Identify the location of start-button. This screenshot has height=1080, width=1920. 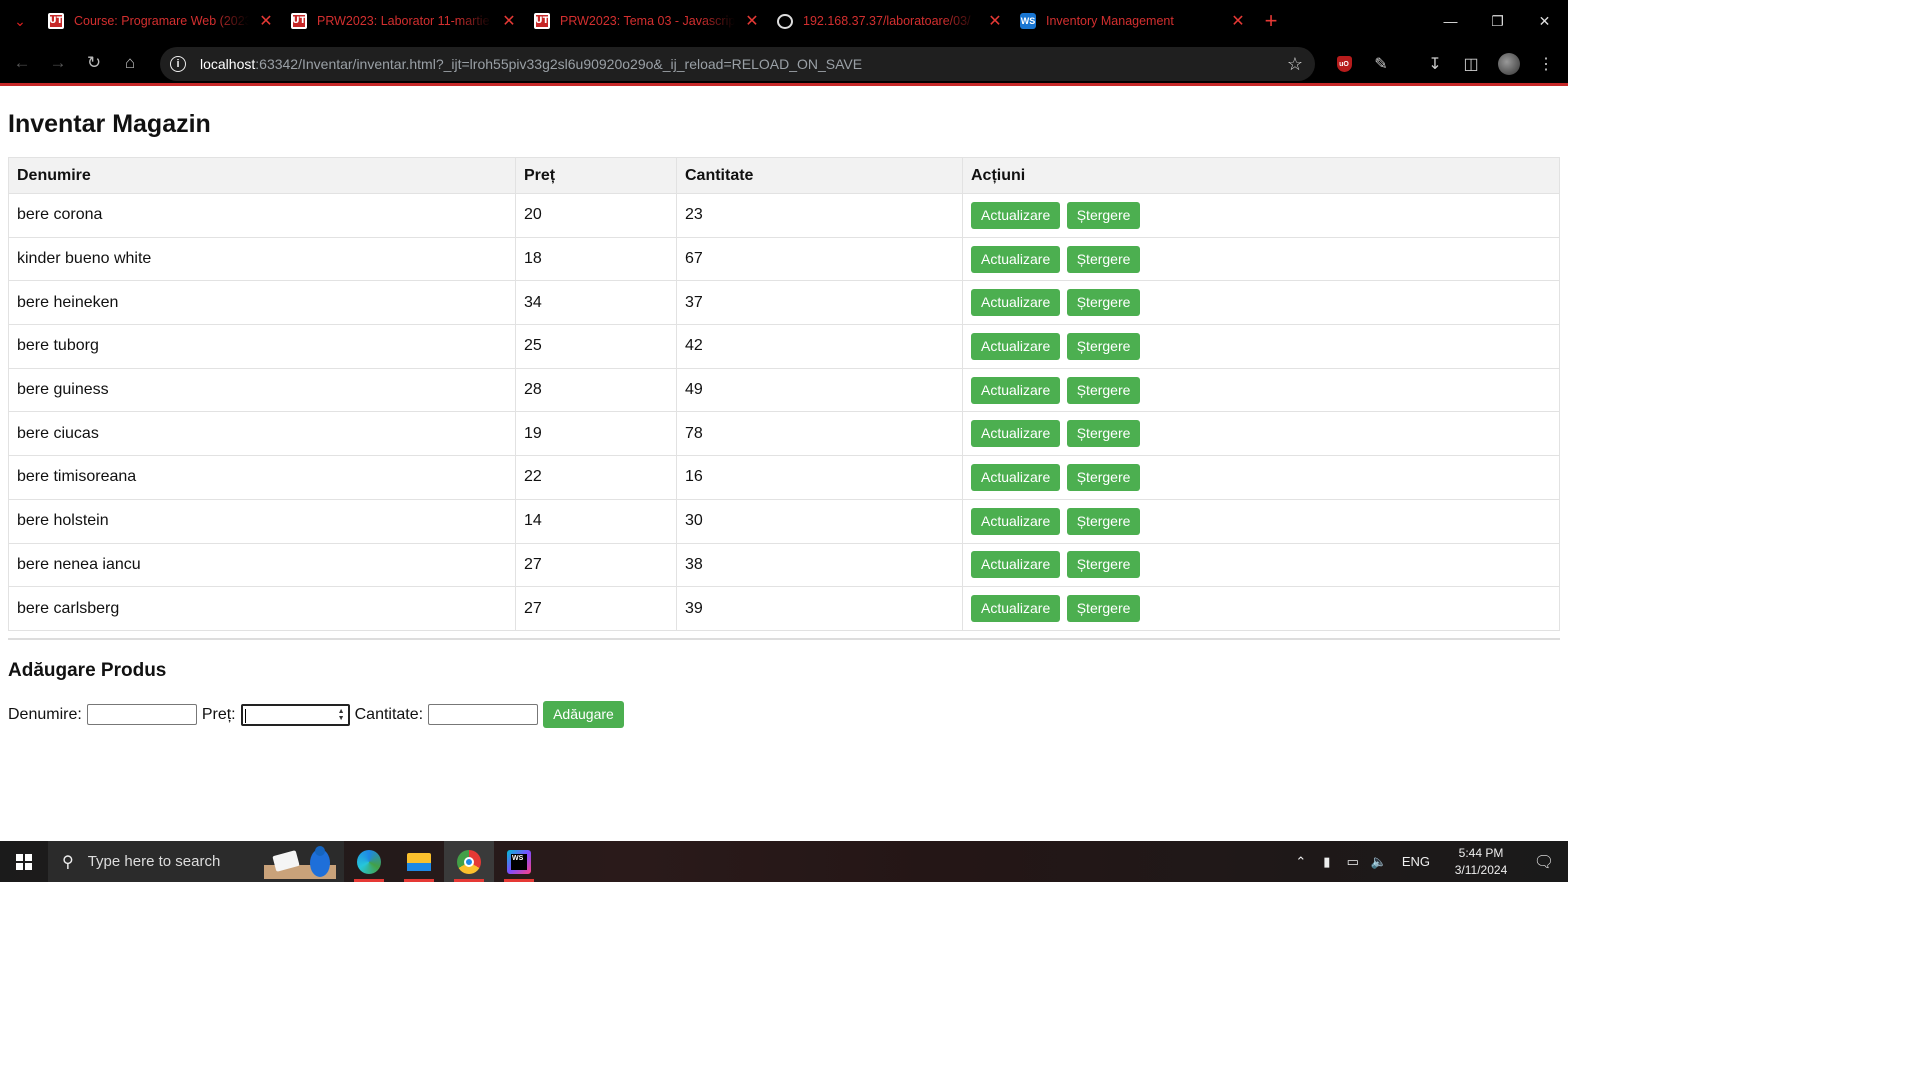
(24, 861).